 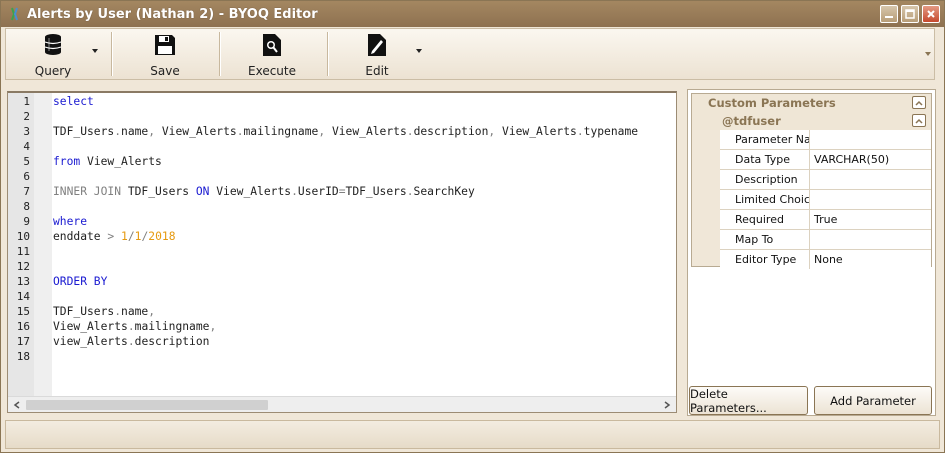 I want to click on line-number: 18, so click(x=23, y=356).